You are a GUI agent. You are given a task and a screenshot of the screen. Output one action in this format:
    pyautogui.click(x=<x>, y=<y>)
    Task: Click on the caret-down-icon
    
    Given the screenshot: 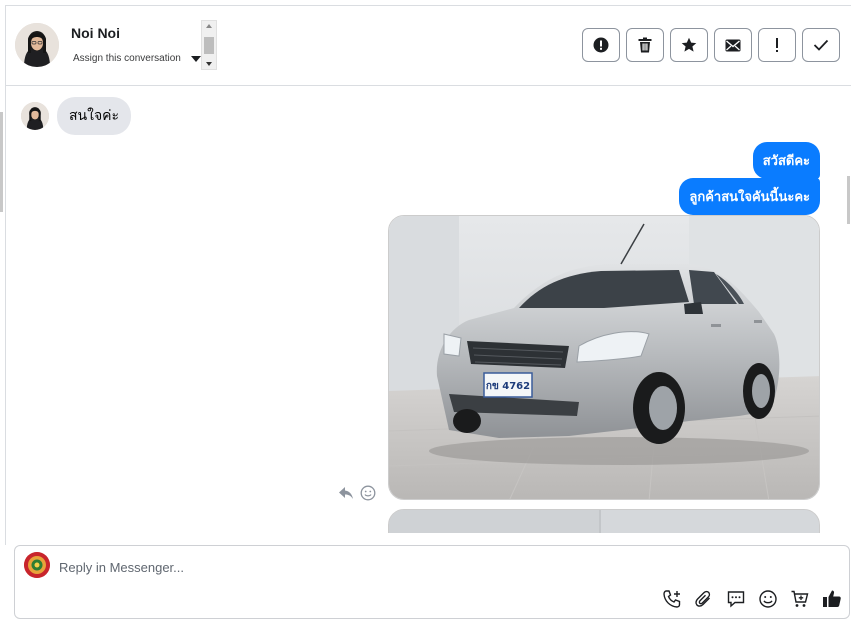 What is the action you would take?
    pyautogui.click(x=195, y=58)
    